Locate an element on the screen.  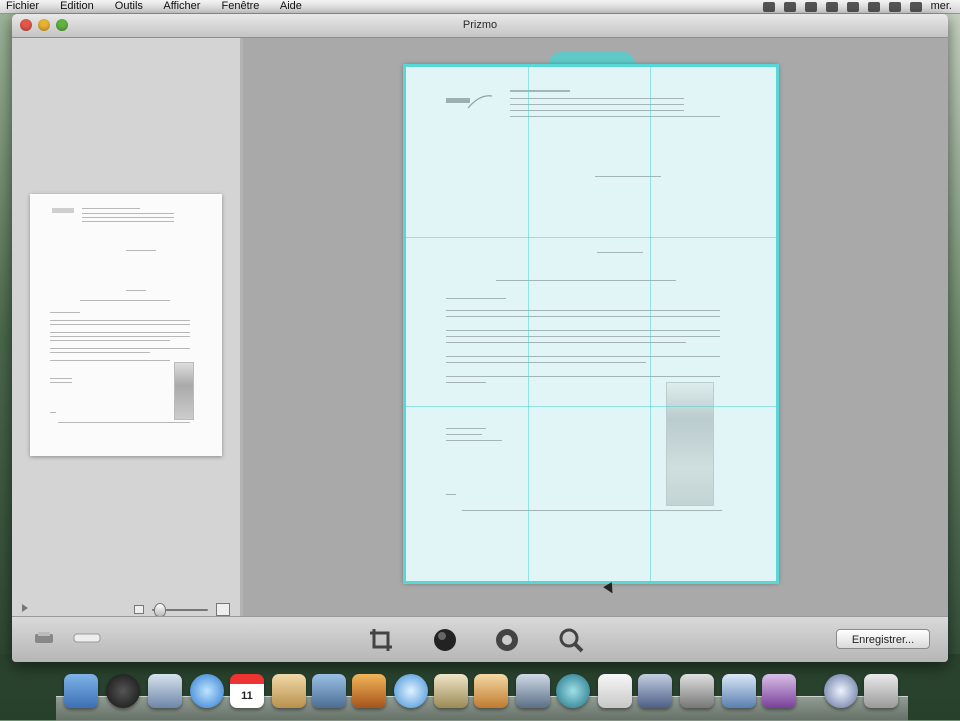
sync-icon is located at coordinates (789, 7).